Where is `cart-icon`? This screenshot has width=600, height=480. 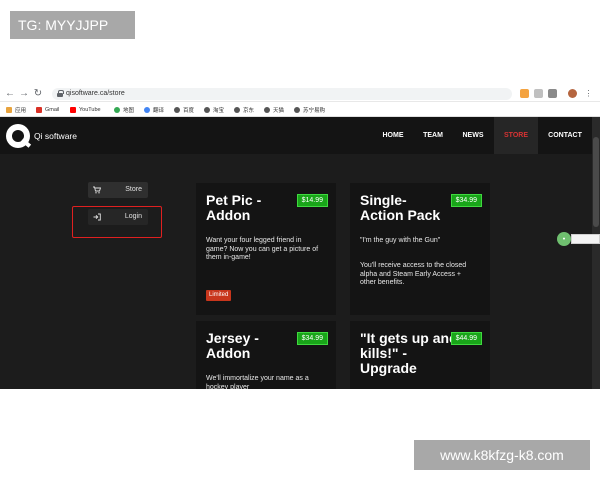 cart-icon is located at coordinates (97, 190).